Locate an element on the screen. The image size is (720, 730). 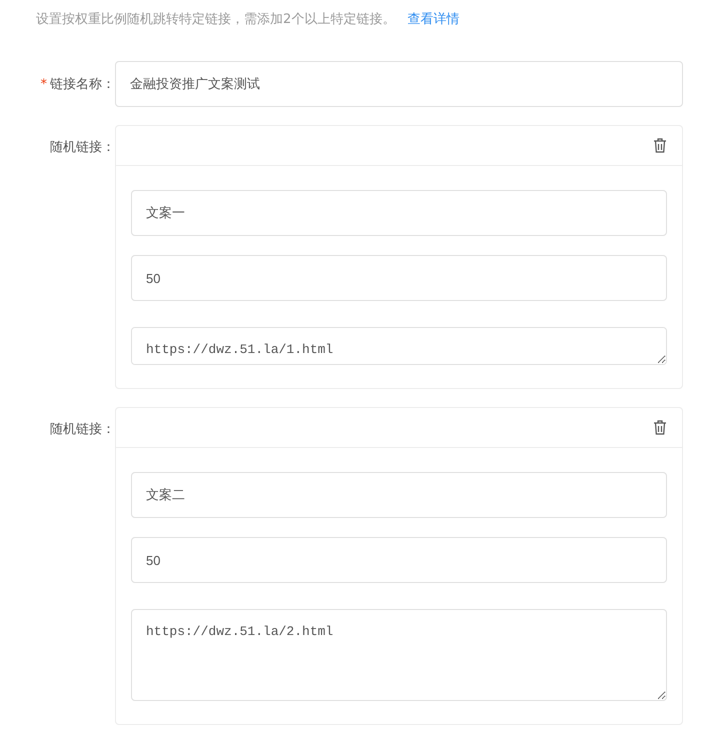
link-name-field: 金融投资推广文案测试 is located at coordinates (399, 84).